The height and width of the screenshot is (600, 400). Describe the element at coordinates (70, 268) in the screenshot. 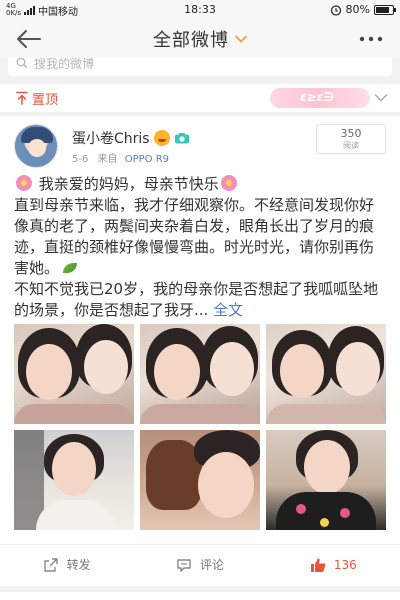

I see `leaf-emoji-icon` at that location.